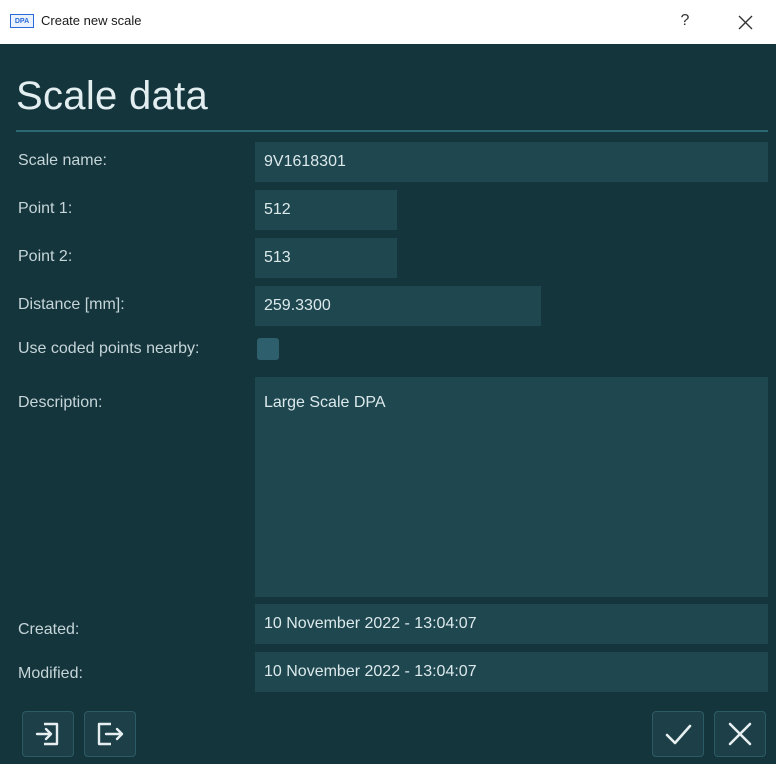  I want to click on import-icon, so click(47, 734).